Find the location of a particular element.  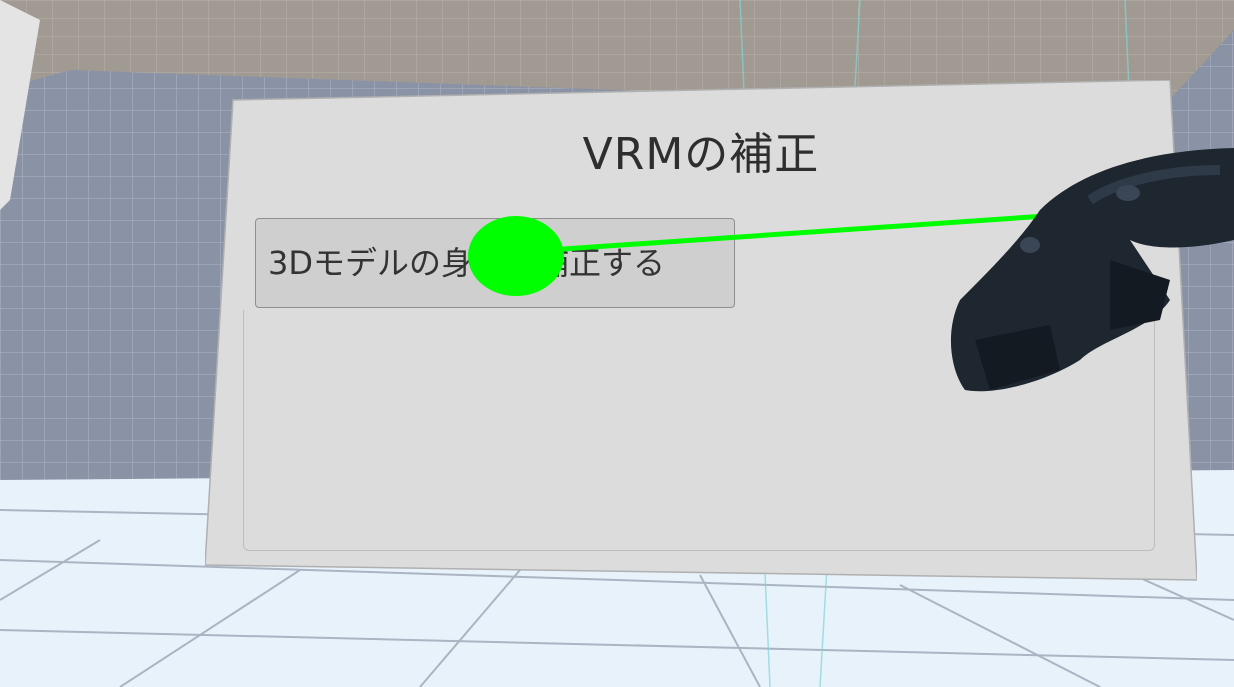

correct-height-button: 3Dモデルの身長を補正する is located at coordinates (495, 263).